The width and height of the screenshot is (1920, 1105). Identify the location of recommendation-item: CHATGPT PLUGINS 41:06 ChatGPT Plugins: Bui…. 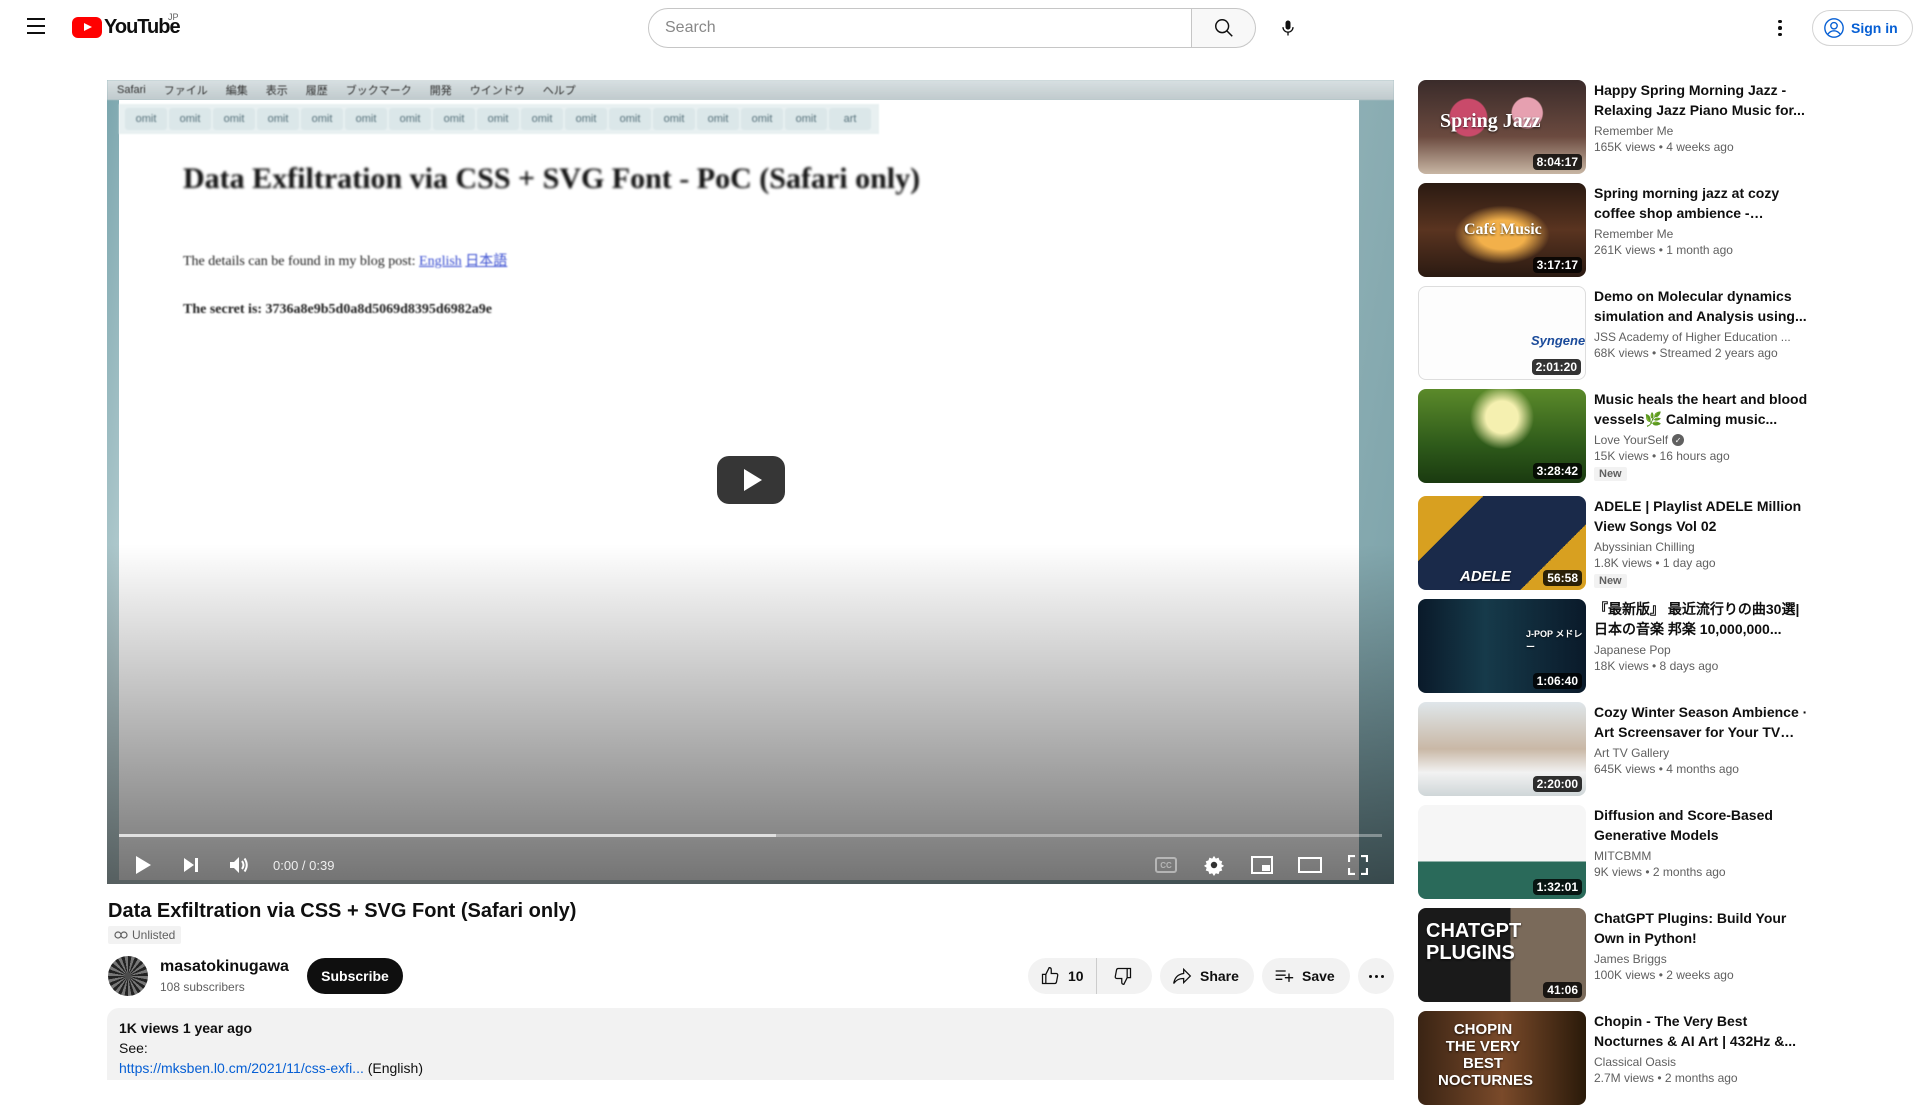
(1618, 955).